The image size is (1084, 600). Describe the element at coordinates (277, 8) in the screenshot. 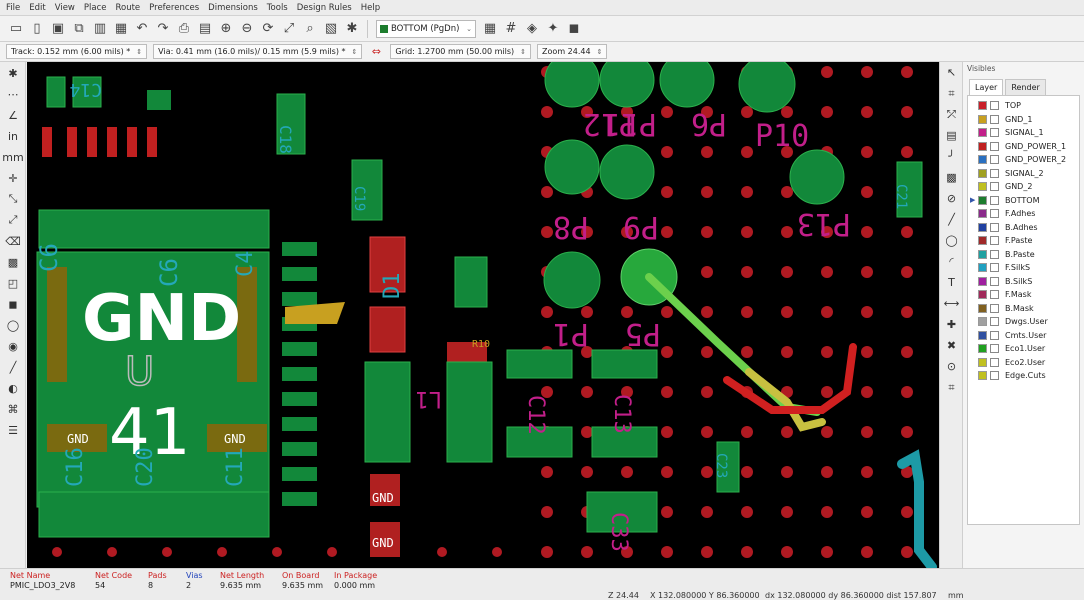

I see `menu-tools: Tools` at that location.